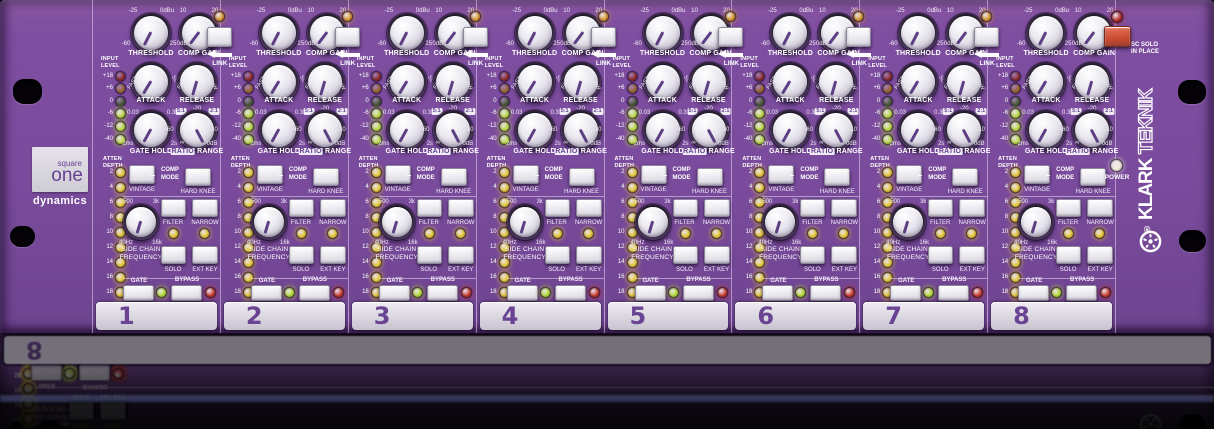  Describe the element at coordinates (1117, 36) in the screenshot. I see `sc-solo-button` at that location.